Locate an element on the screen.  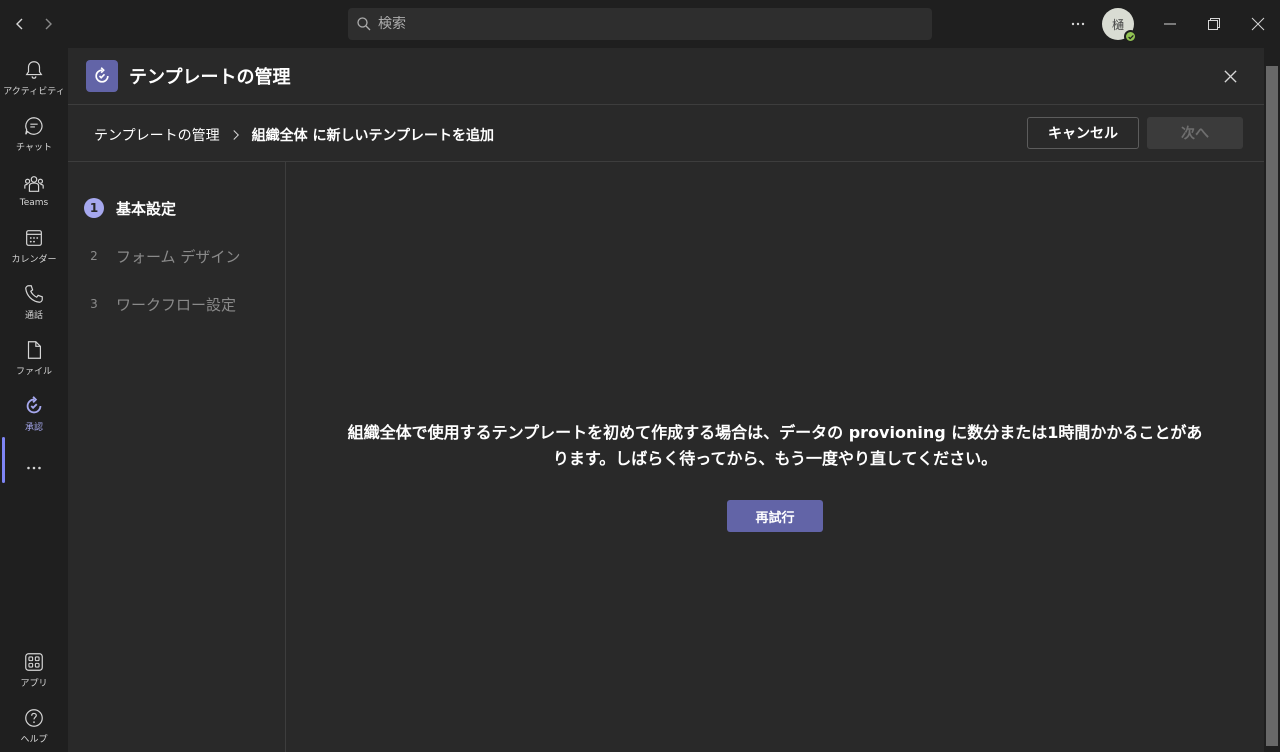
rail-item-apps: アプリ is located at coordinates (34, 670).